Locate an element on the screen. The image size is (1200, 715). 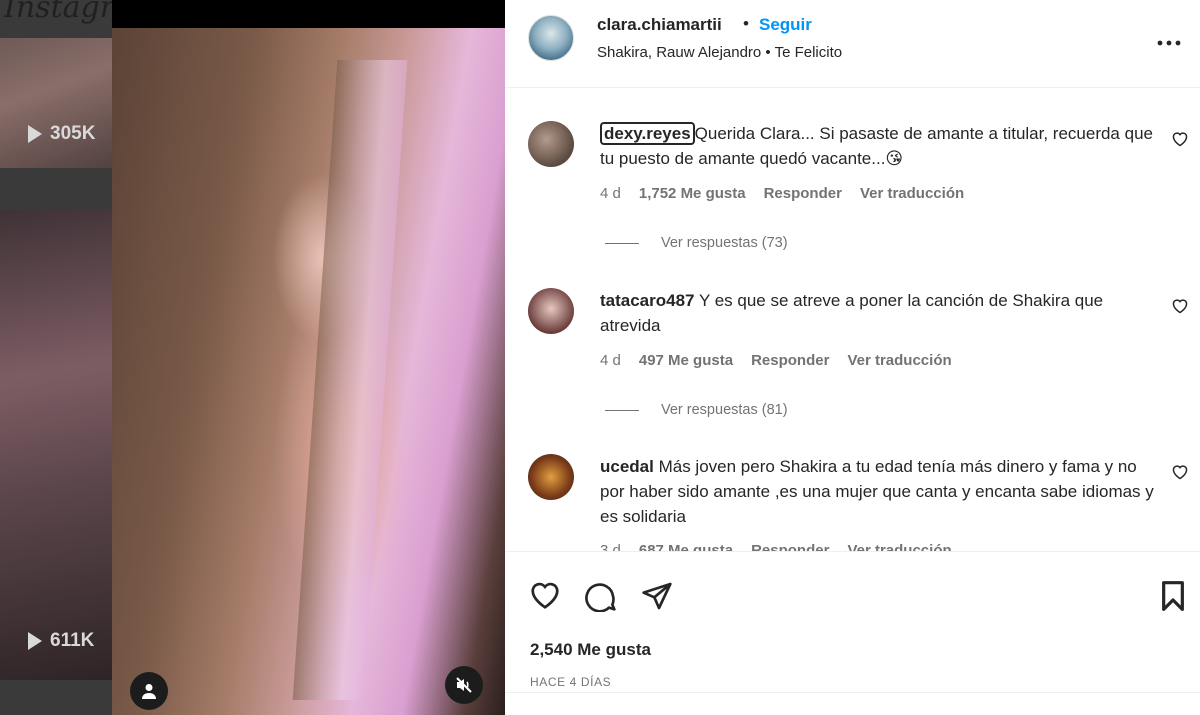
comment-likes: 1,752 Me gusta is located at coordinates (692, 193).